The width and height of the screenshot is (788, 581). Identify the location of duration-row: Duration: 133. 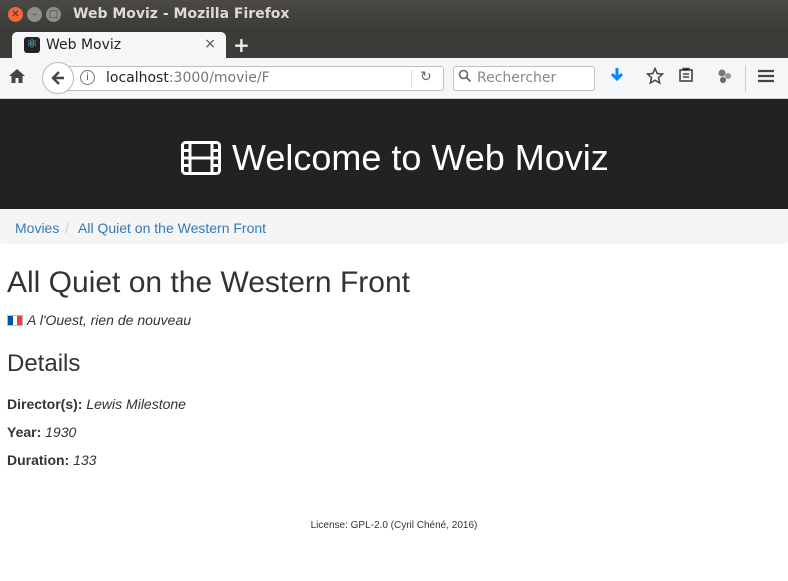
(51, 460).